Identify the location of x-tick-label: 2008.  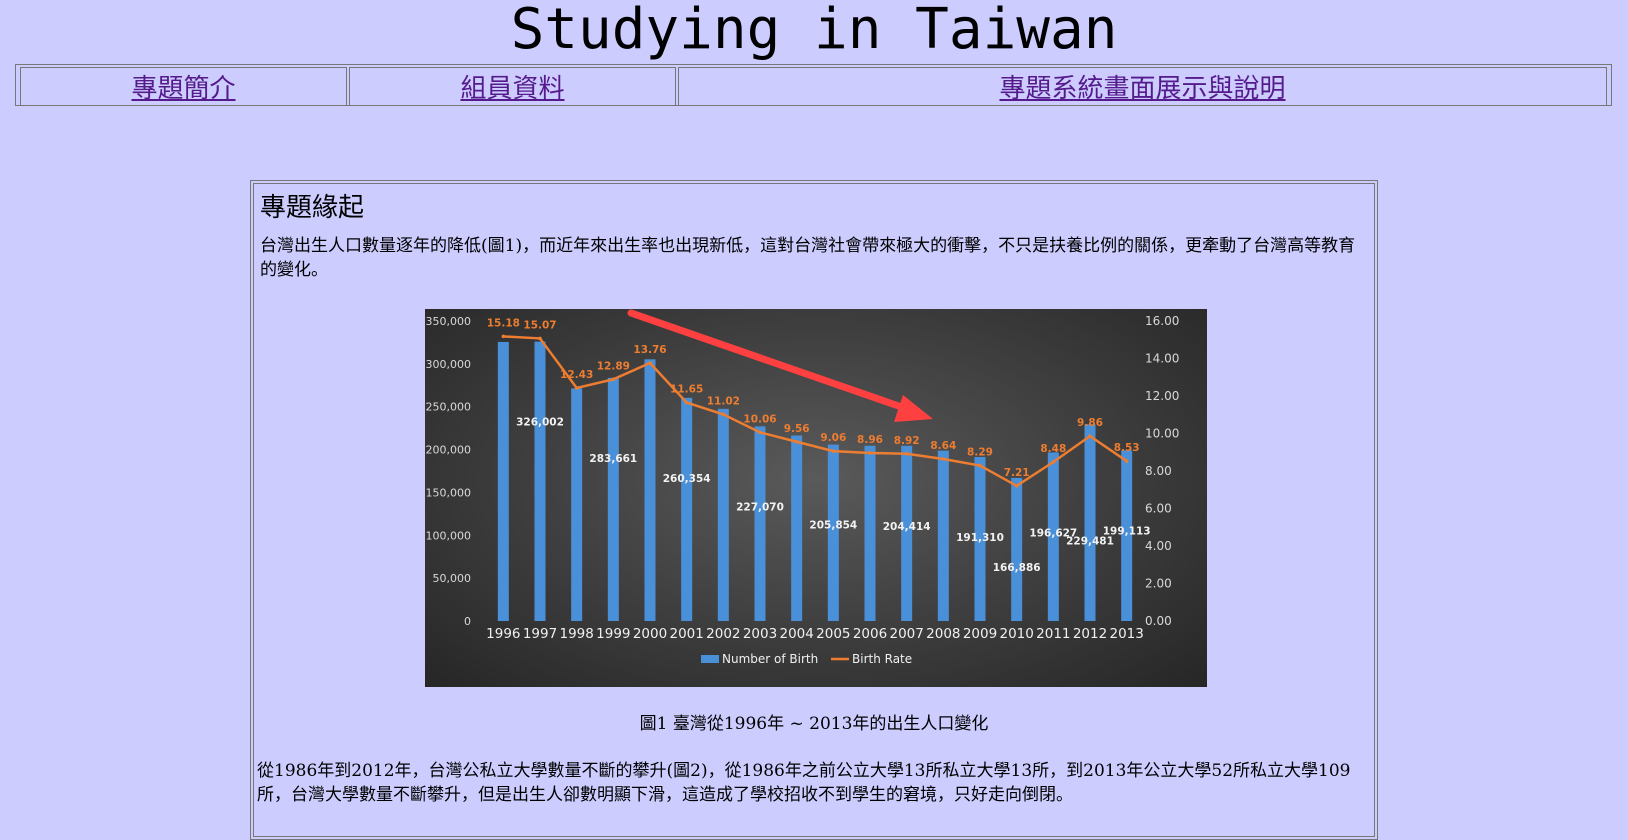
(943, 634).